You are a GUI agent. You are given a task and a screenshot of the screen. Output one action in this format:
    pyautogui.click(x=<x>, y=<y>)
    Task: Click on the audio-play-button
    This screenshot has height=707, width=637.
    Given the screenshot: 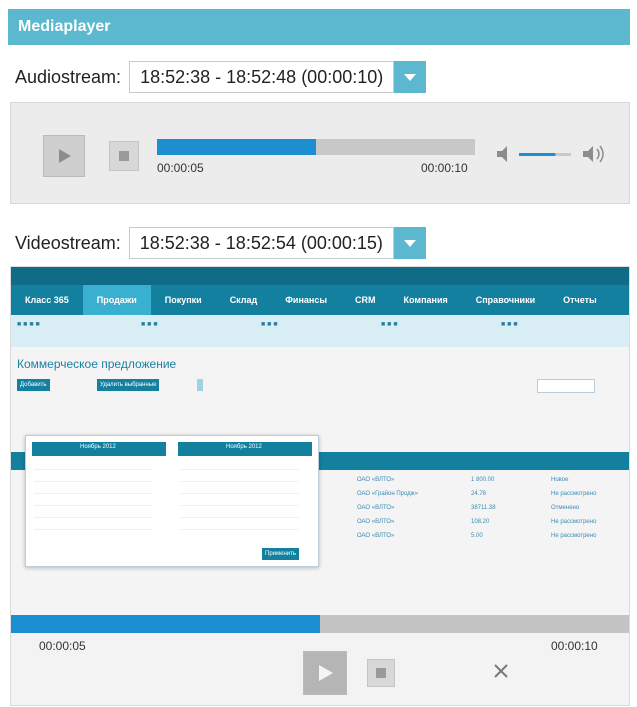 What is the action you would take?
    pyautogui.click(x=64, y=156)
    